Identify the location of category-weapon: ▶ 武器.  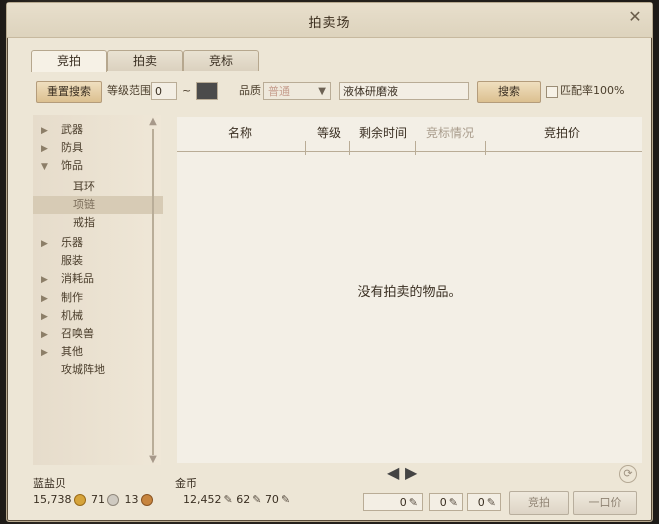
(93, 130).